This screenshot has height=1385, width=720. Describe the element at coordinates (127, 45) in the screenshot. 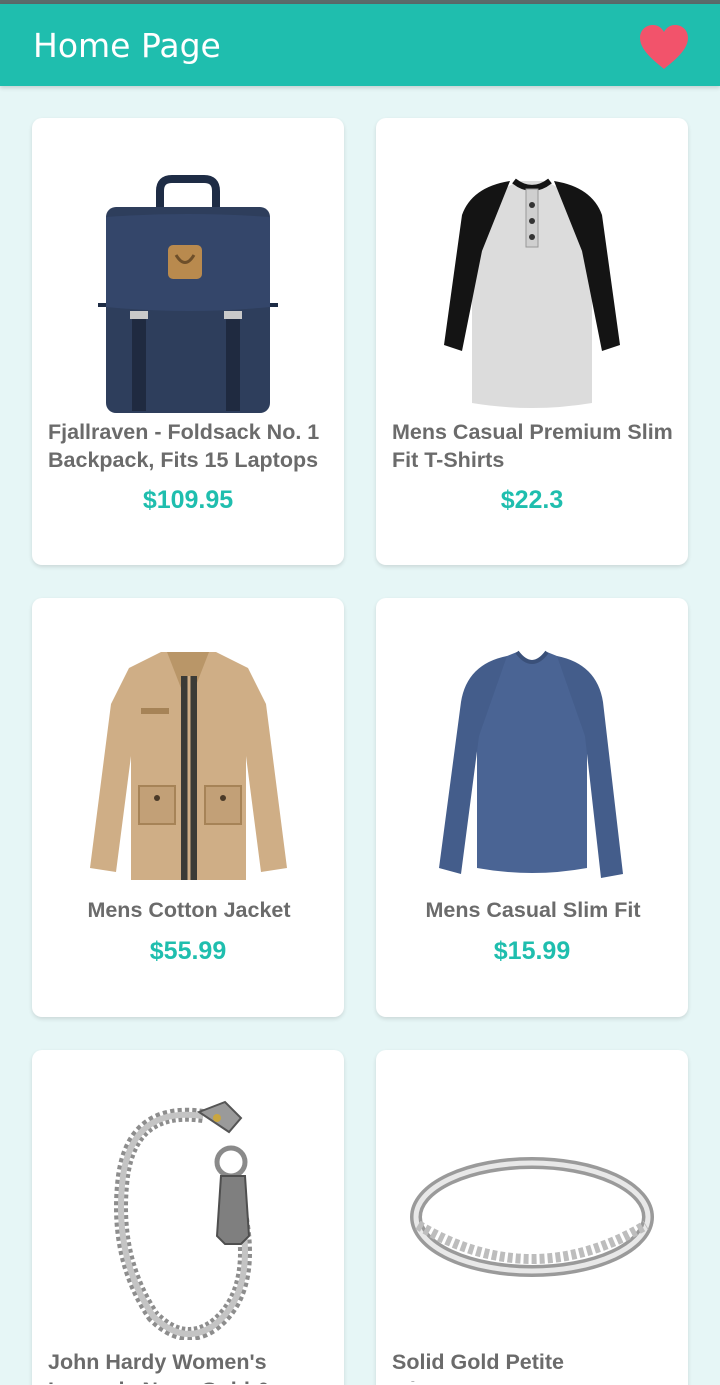

I see `page-title: Home Page` at that location.